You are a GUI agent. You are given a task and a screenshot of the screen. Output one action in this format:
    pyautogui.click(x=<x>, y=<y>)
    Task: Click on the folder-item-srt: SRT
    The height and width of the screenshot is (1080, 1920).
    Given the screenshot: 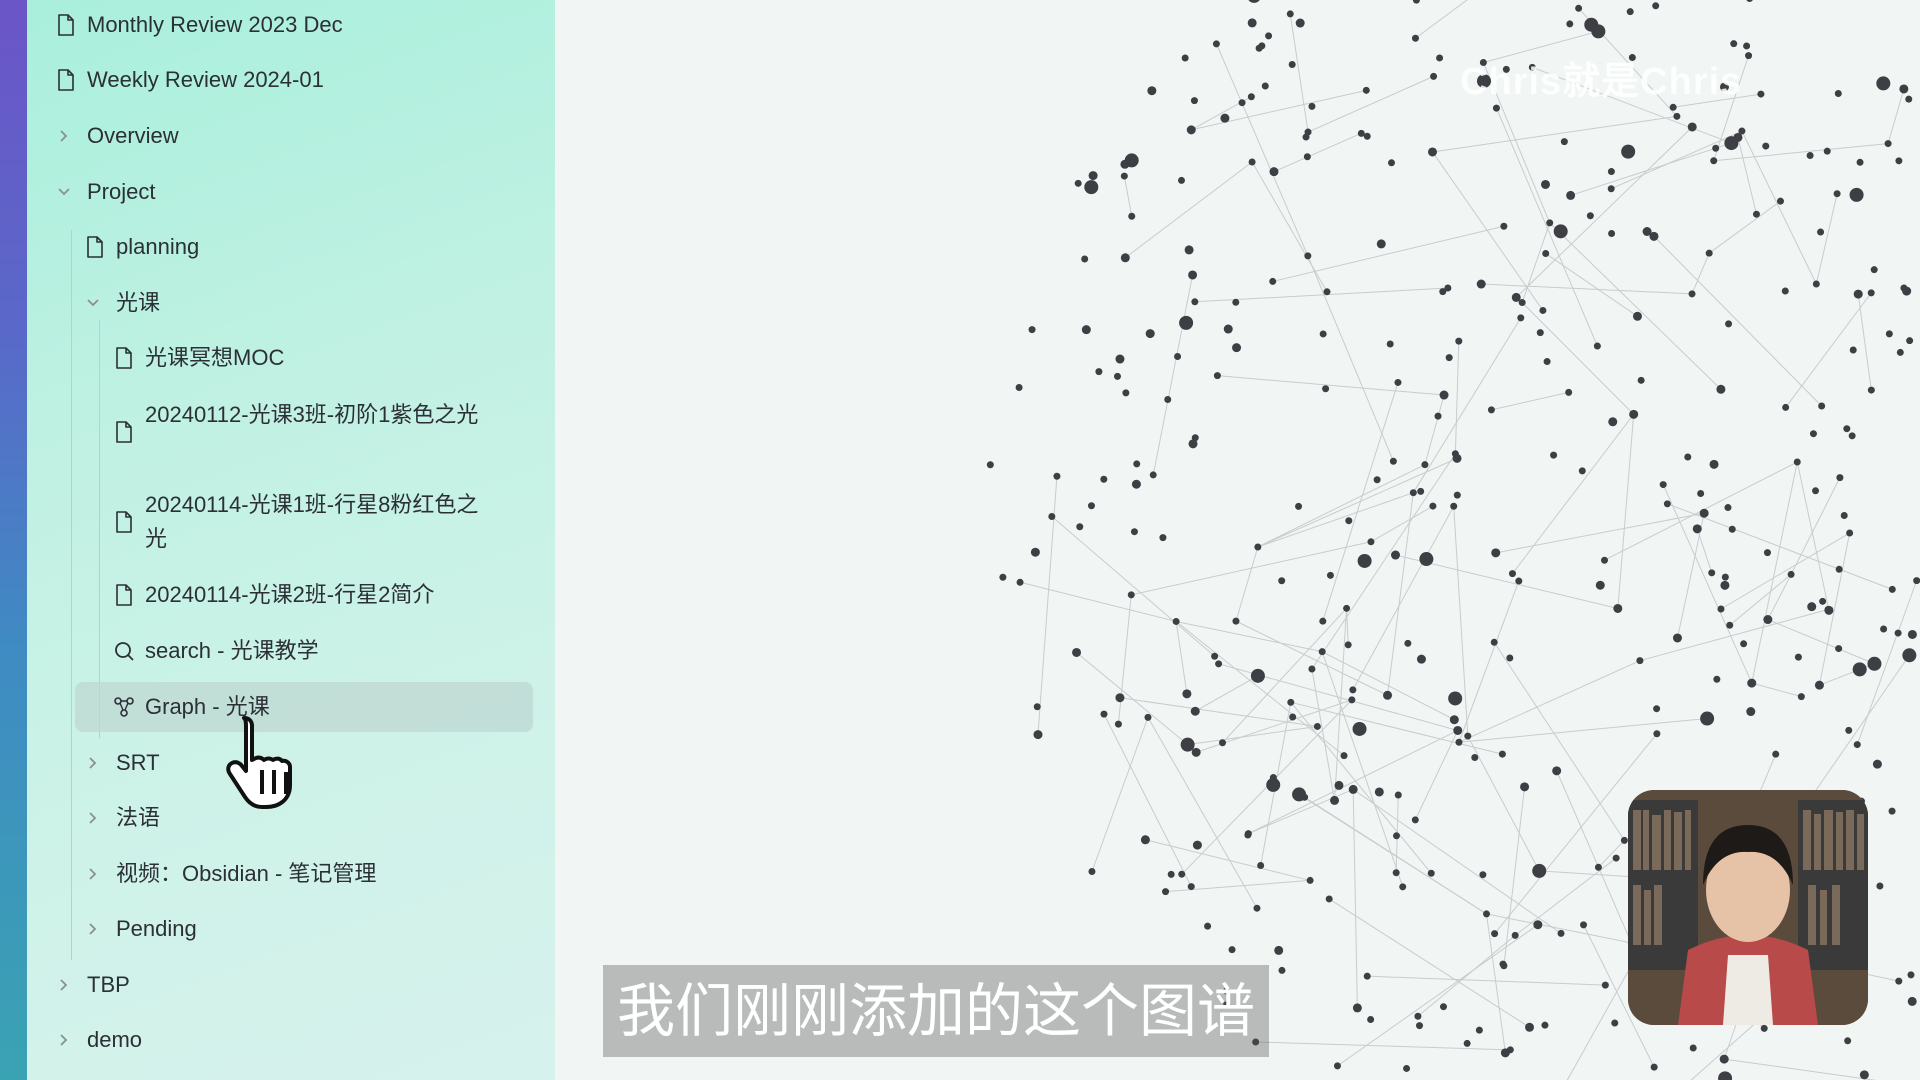 What is the action you would take?
    pyautogui.click(x=122, y=763)
    